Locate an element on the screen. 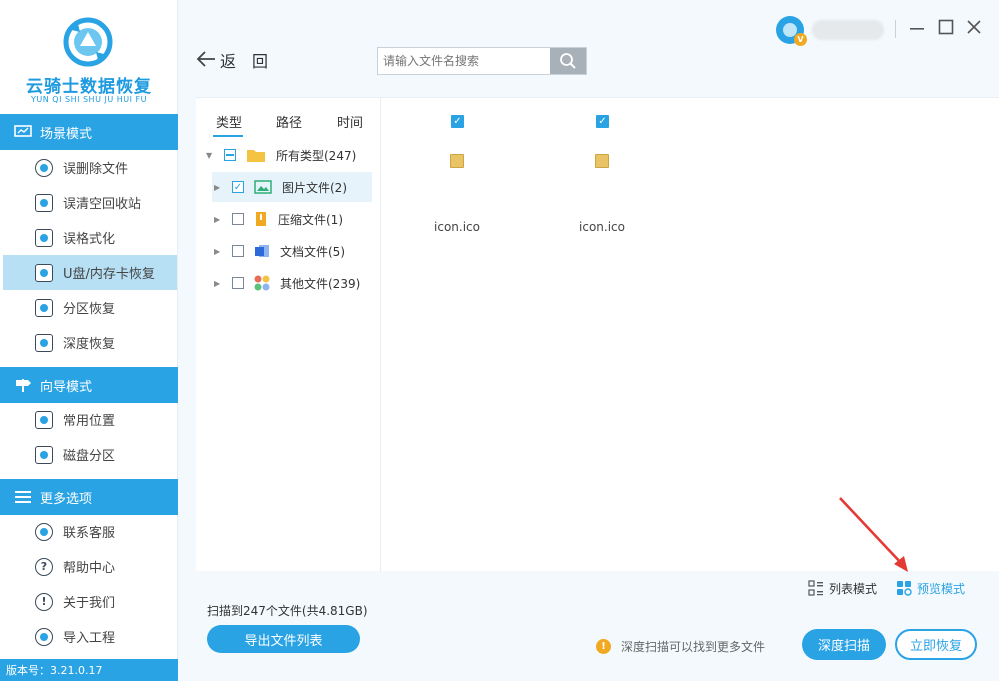 Image resolution: width=999 pixels, height=681 pixels. sidebar-item-deleted-files: 误删除文件 is located at coordinates (89, 167).